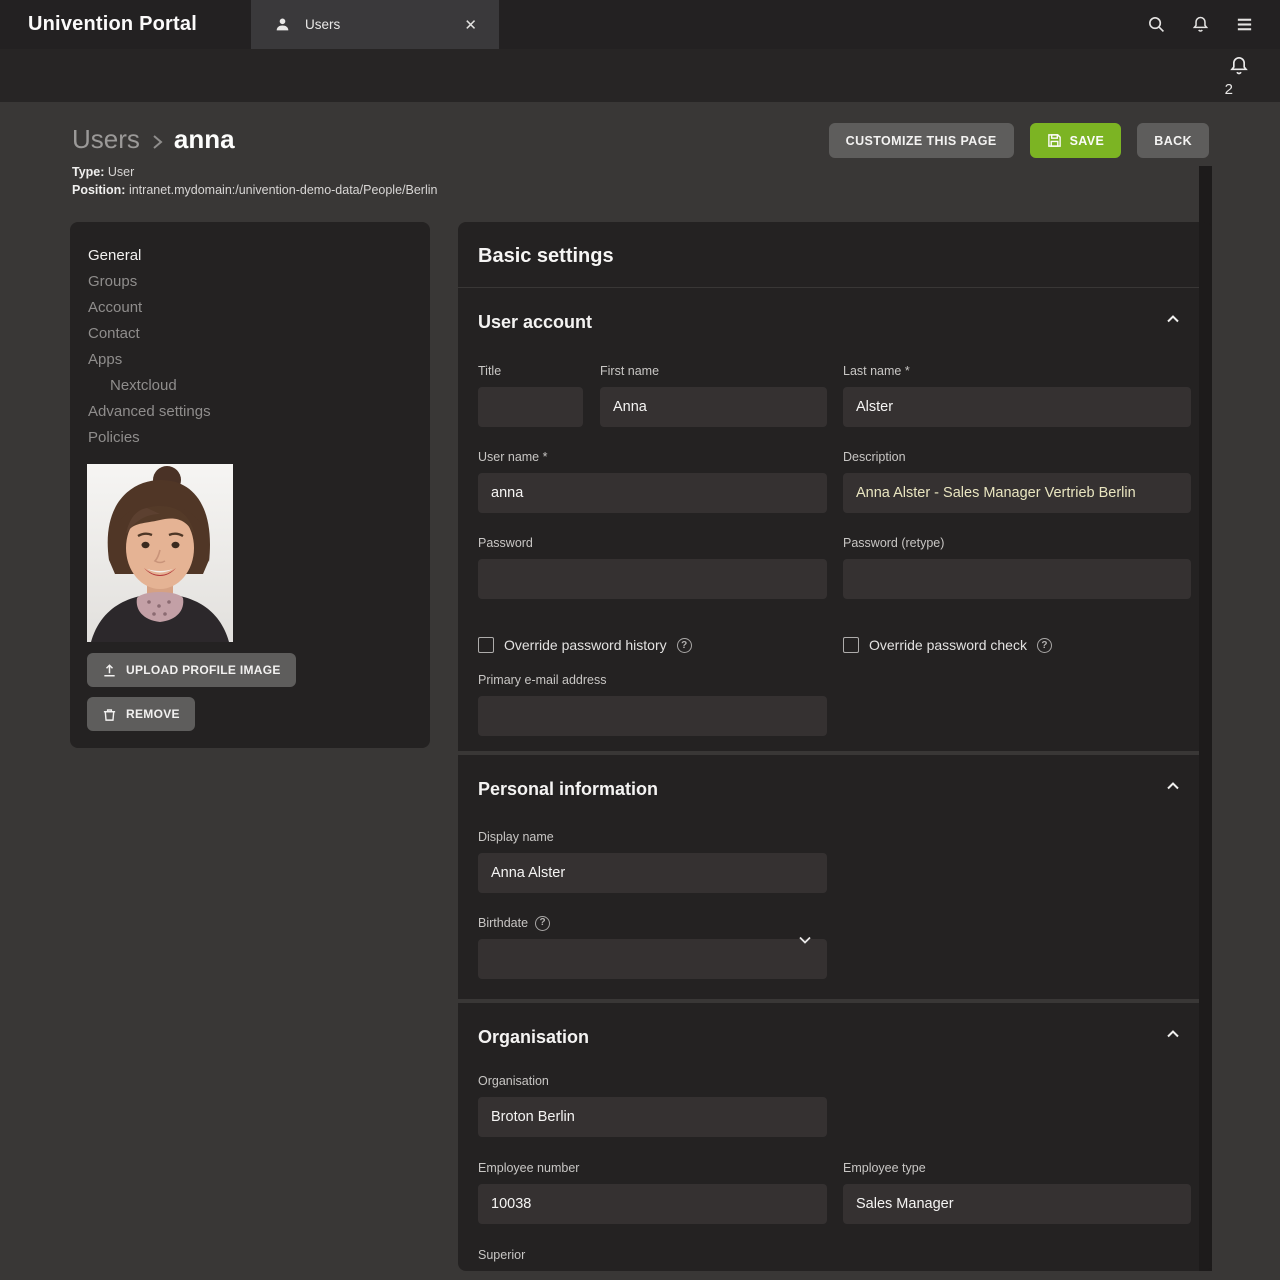 The image size is (1280, 1280). I want to click on app-title: Univention Portal, so click(112, 24).